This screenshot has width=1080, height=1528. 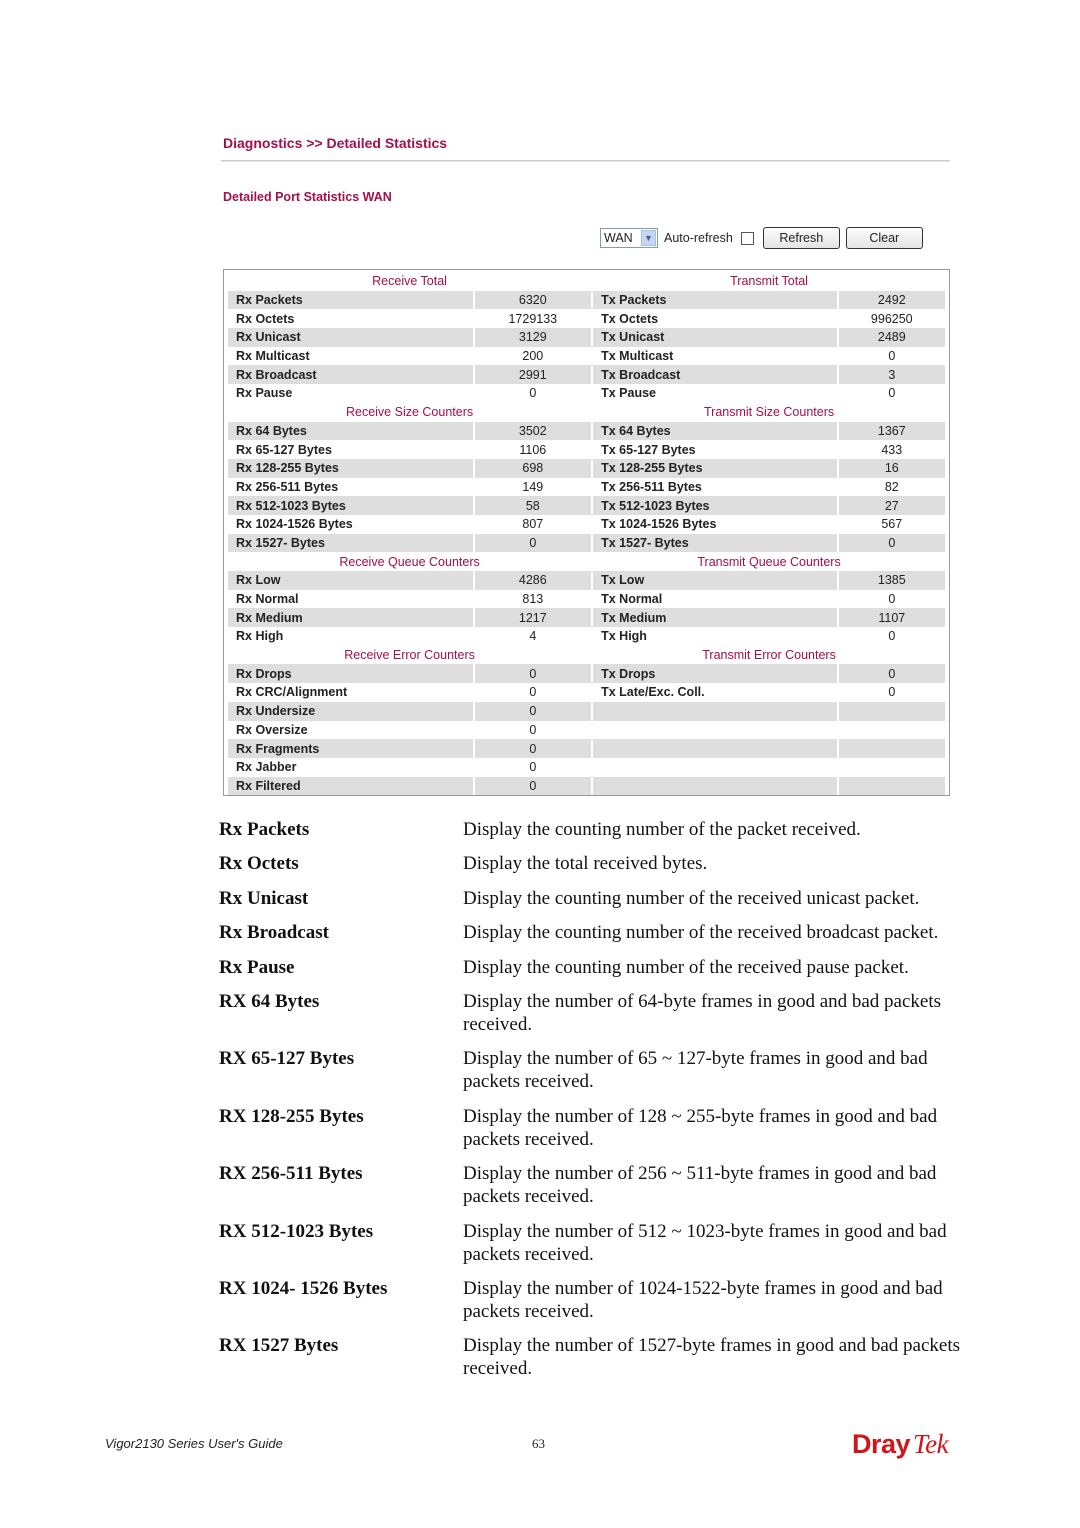 What do you see at coordinates (265, 318) in the screenshot?
I see `rx-label: Rx Octets` at bounding box center [265, 318].